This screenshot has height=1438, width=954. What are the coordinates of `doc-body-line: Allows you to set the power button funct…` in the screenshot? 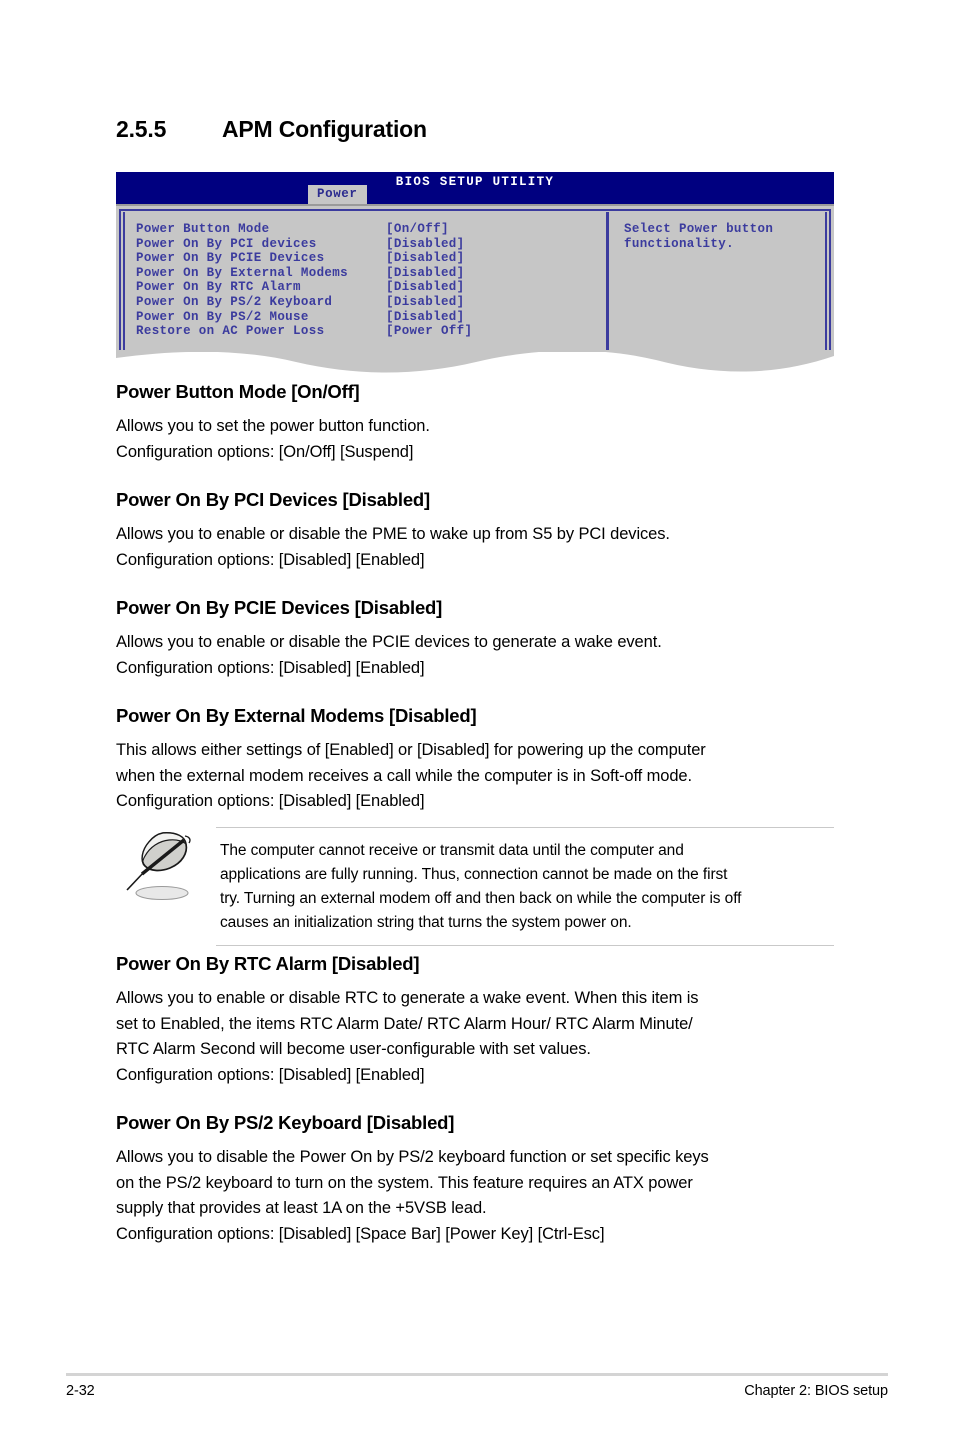 It's located at (273, 426).